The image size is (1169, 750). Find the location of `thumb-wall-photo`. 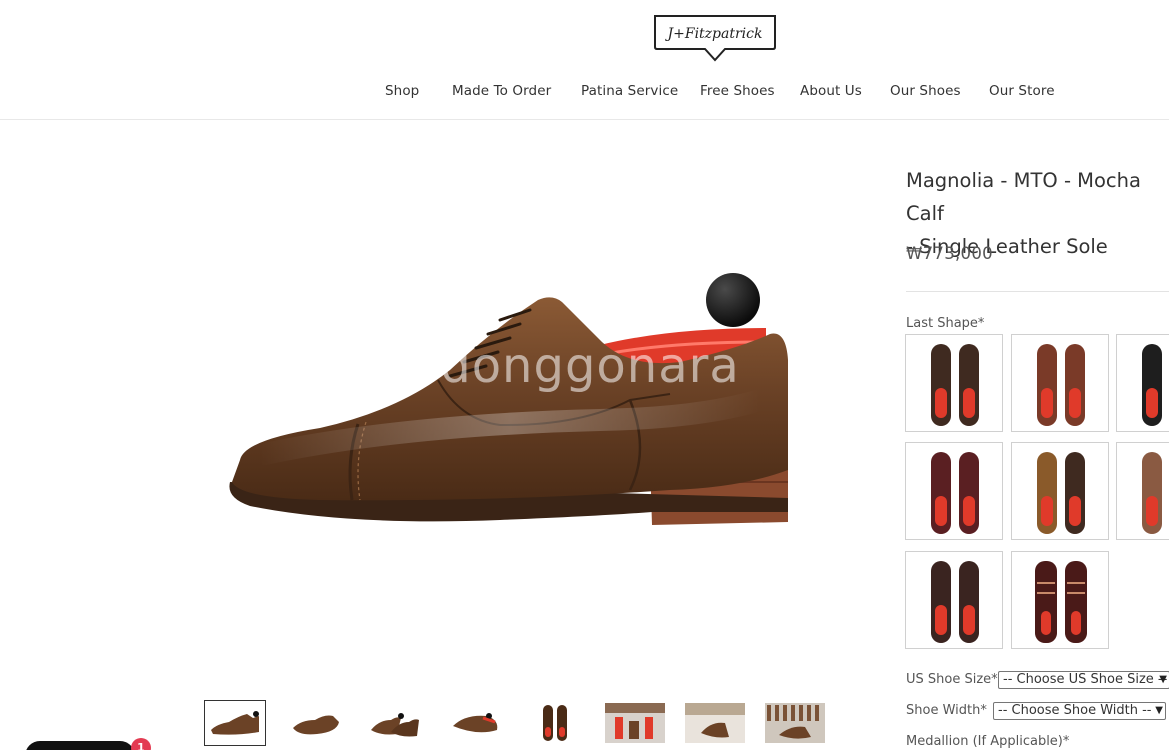

thumb-wall-photo is located at coordinates (795, 723).